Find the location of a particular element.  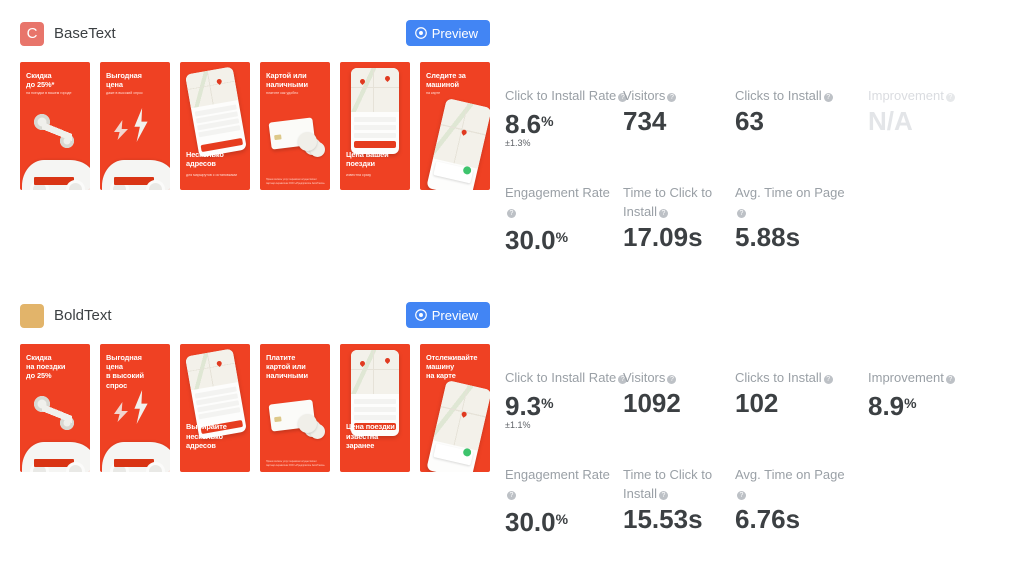

metric-time_to_click_to_install: Time to Click to Install? 15.53s is located at coordinates (679, 499).